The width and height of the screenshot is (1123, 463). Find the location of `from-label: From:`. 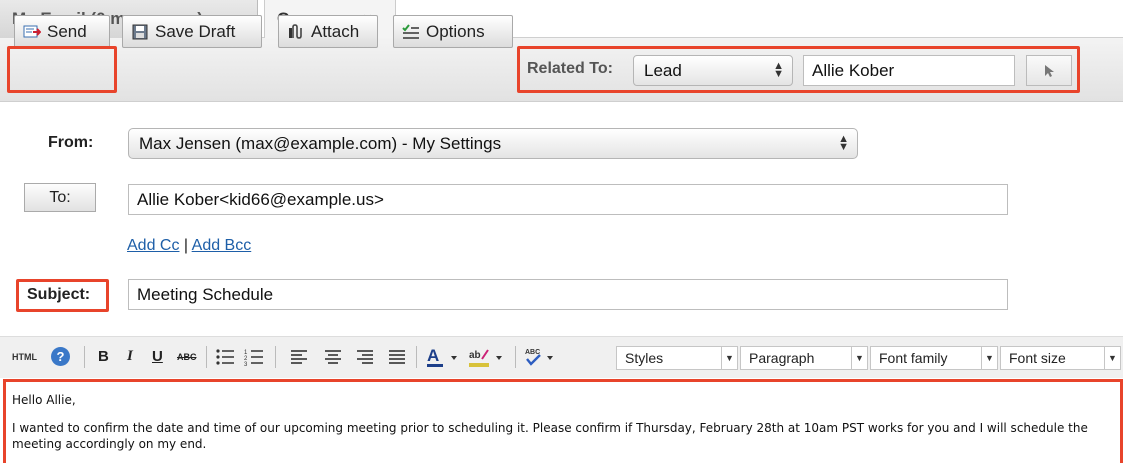

from-label: From: is located at coordinates (71, 142).